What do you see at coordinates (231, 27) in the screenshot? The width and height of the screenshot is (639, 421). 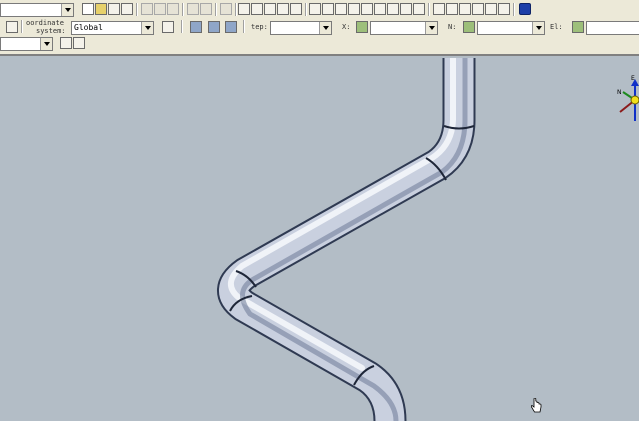 I see `view-mode-3-icon` at bounding box center [231, 27].